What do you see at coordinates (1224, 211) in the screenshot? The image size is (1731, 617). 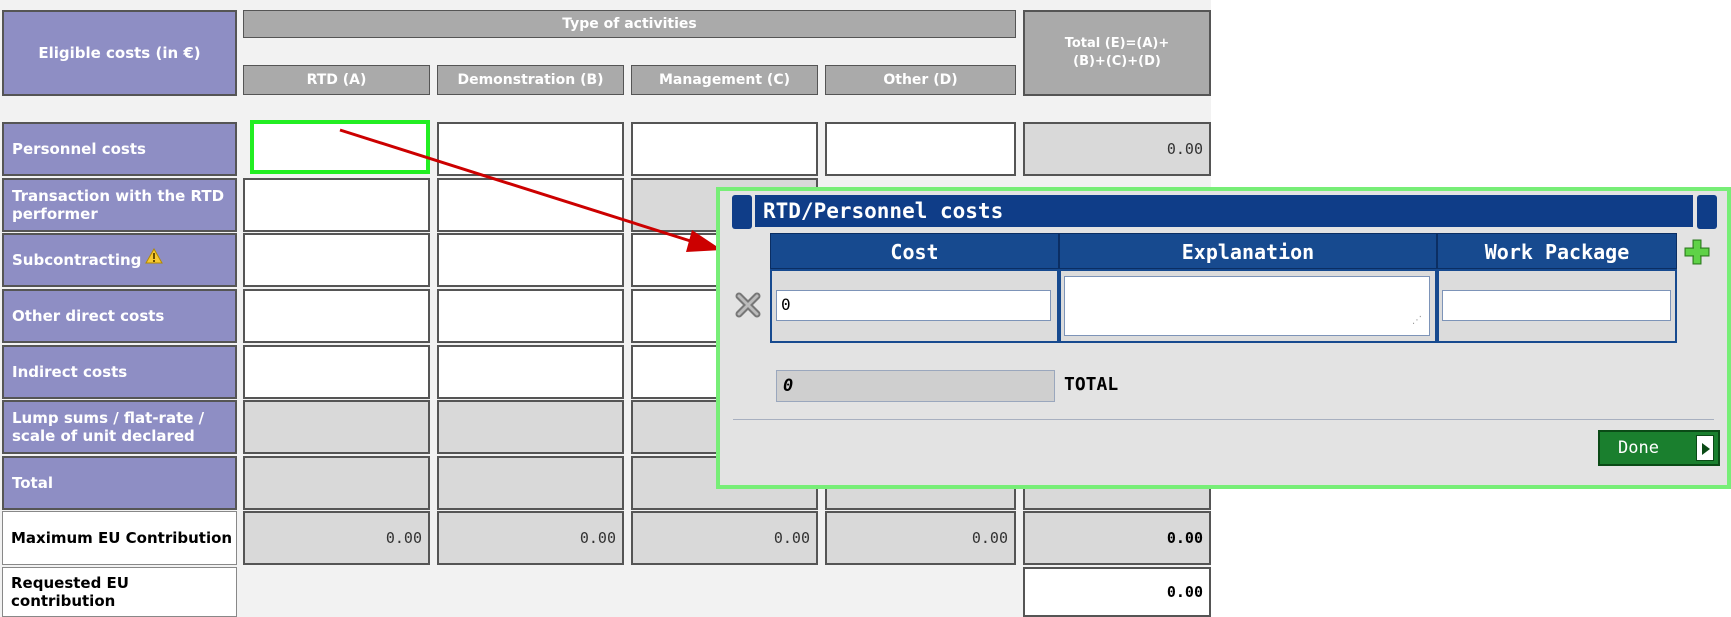 I see `dialog-title: RTD/Personnel costs` at bounding box center [1224, 211].